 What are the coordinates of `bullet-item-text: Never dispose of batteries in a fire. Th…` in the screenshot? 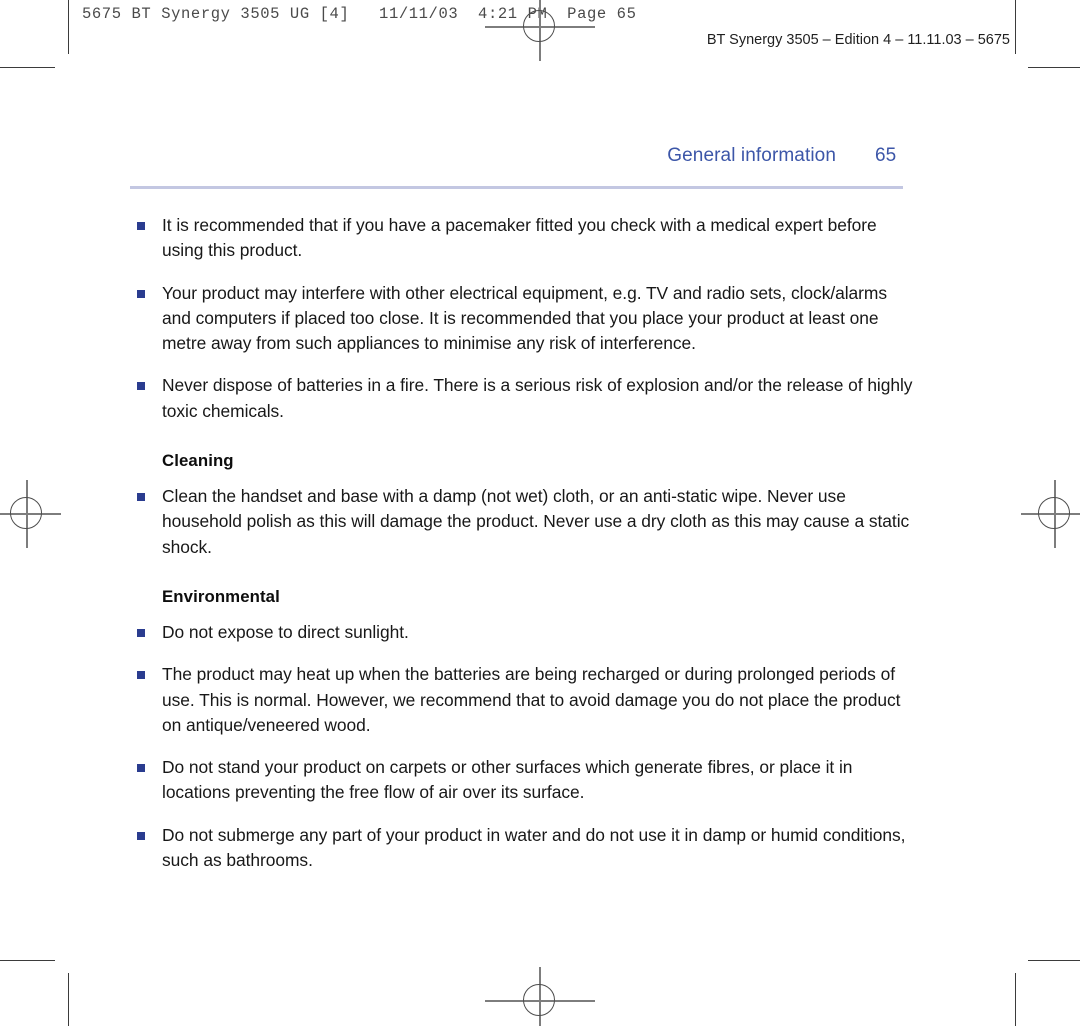 It's located at (537, 398).